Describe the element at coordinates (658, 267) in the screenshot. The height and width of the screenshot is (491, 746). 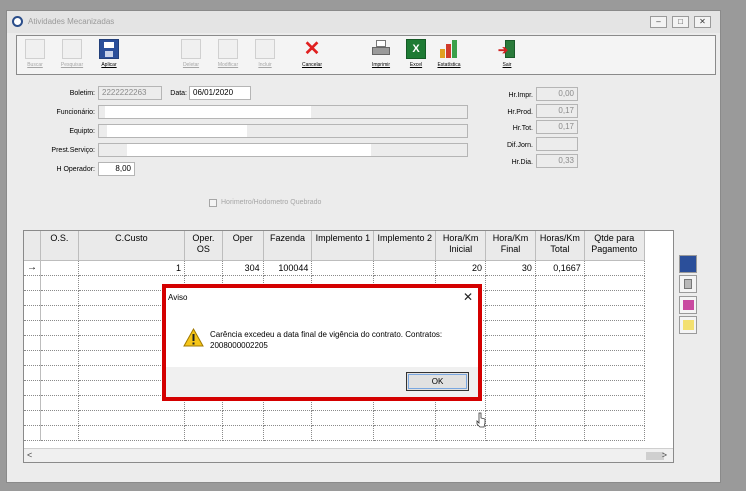
I see `empty-cell` at that location.